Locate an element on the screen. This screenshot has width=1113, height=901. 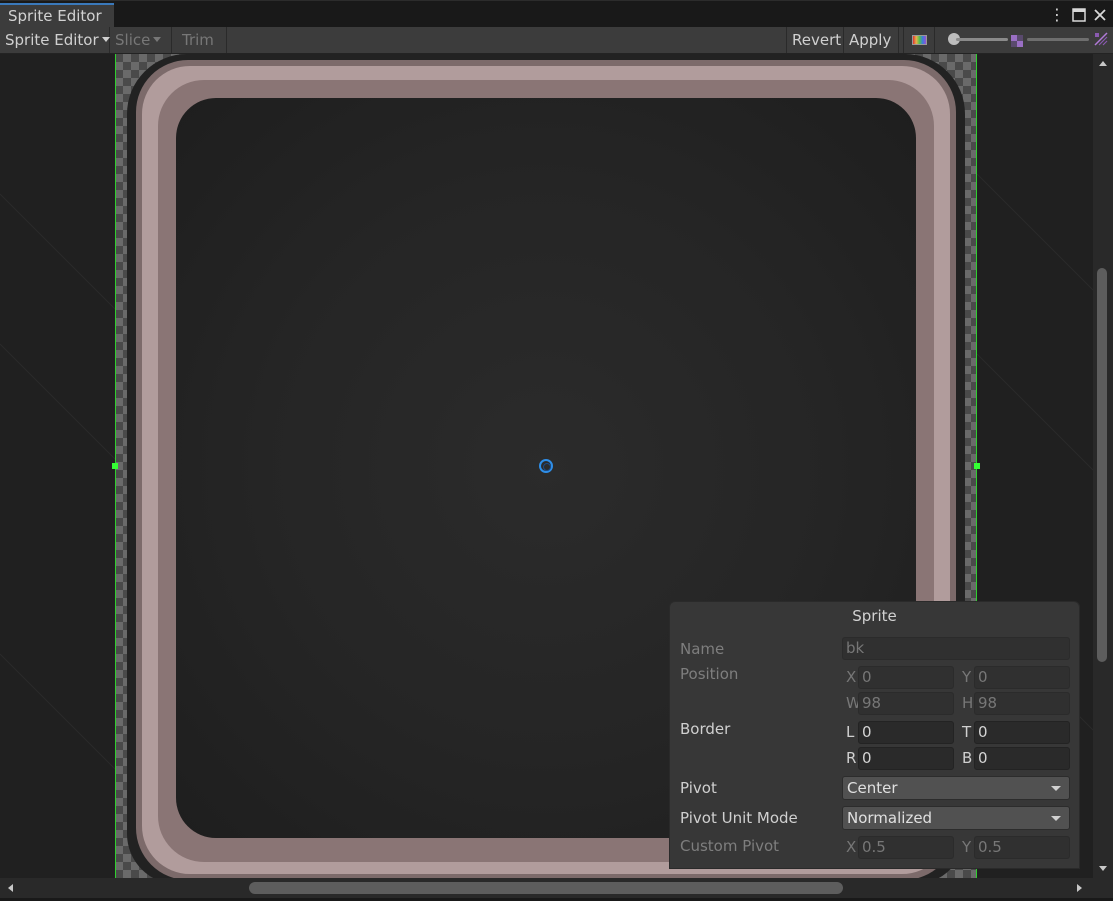
mode-dropdown: Sprite Editor is located at coordinates (55, 40).